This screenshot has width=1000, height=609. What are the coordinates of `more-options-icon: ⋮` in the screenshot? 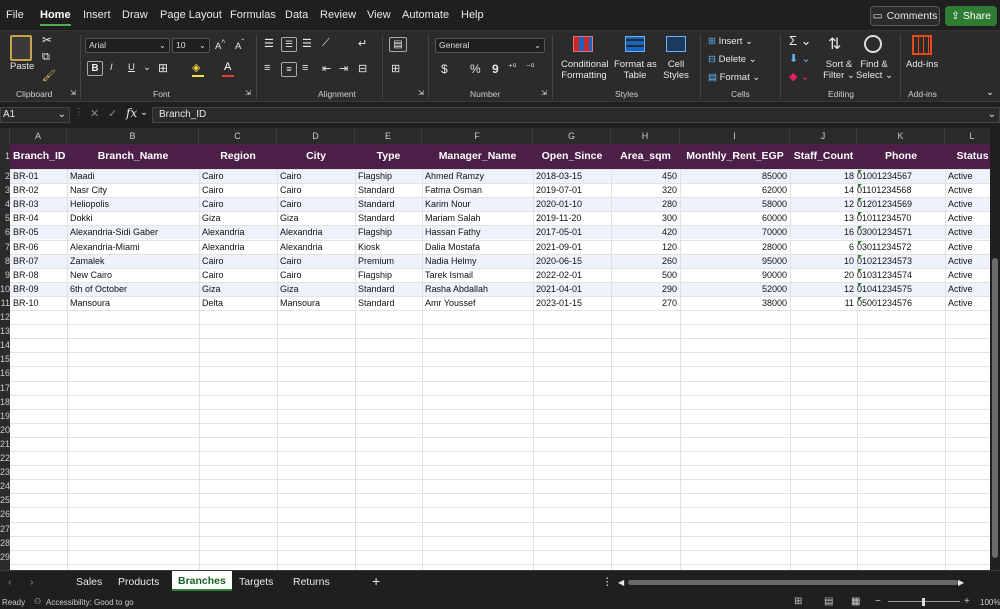 It's located at (79, 112).